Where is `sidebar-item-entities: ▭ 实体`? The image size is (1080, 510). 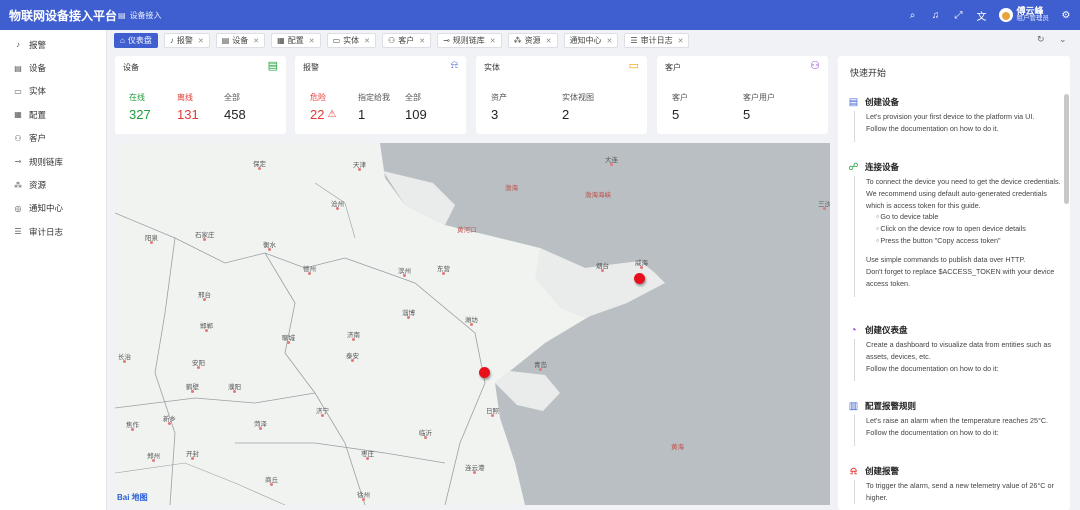
sidebar-item-entities: ▭ 实体 is located at coordinates (53, 91).